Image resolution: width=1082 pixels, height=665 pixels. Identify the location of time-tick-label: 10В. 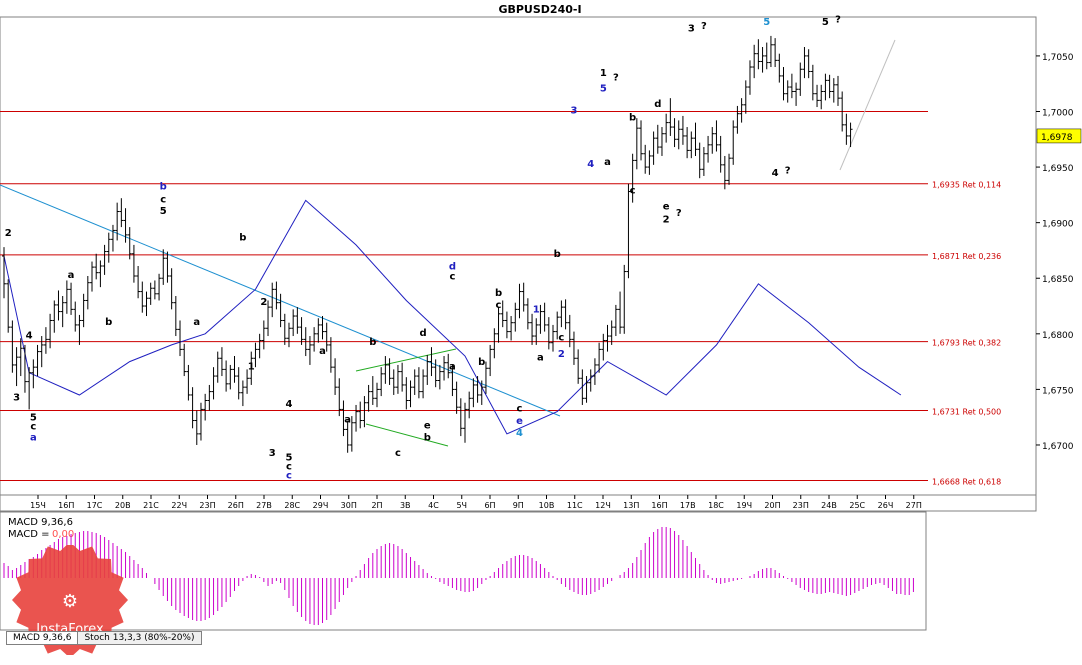
(547, 505).